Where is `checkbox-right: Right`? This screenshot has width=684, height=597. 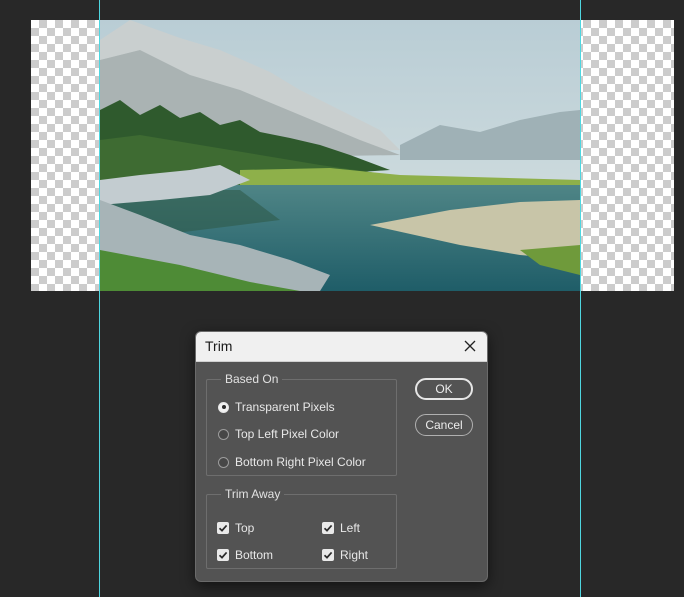
checkbox-right: Right is located at coordinates (345, 555).